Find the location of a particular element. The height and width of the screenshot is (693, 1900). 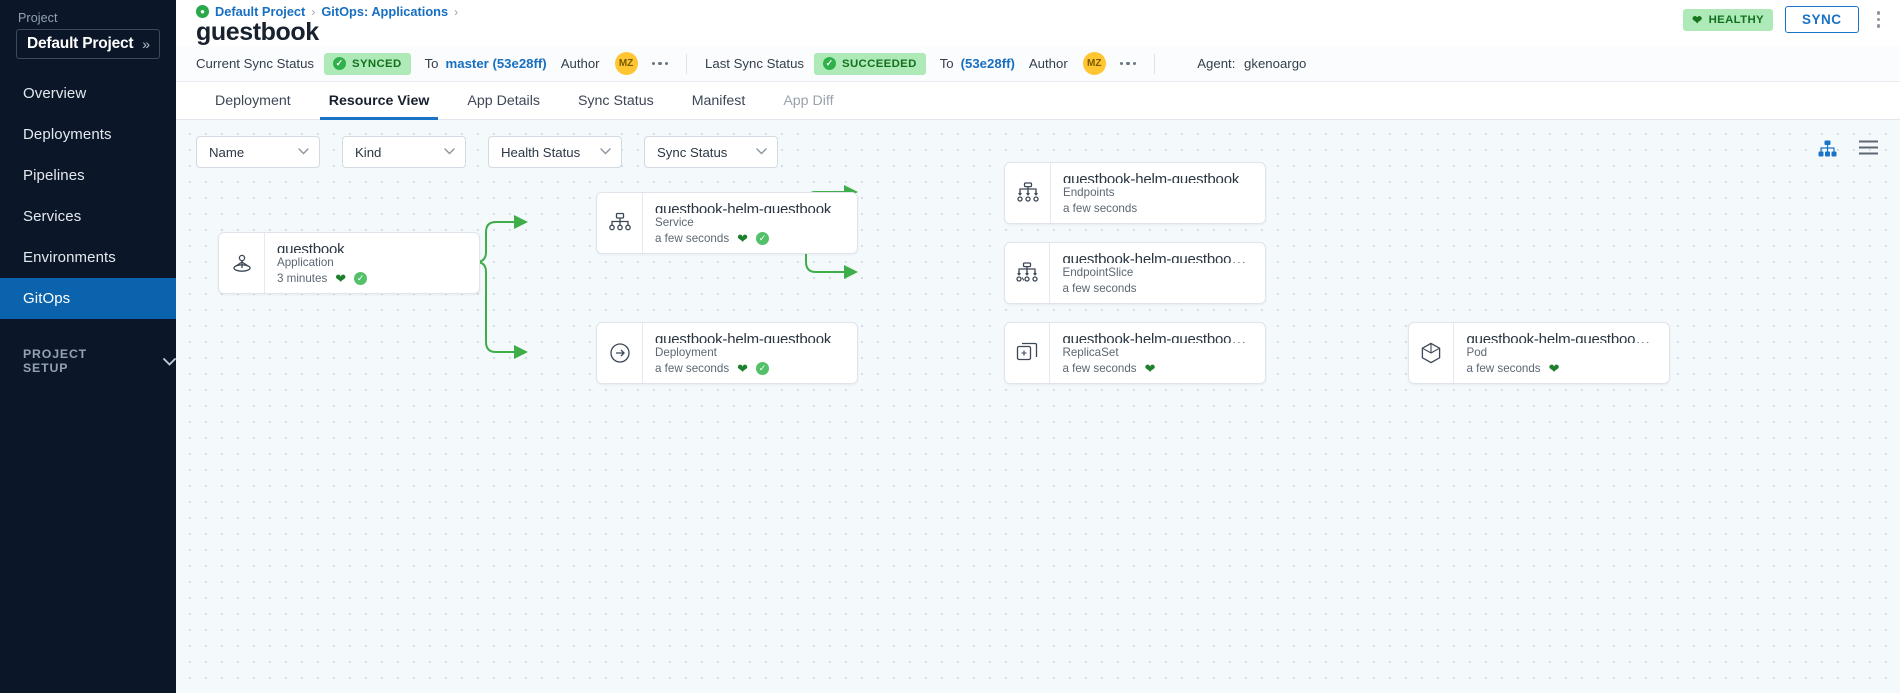

sidebar-project-setup-label: PROJECT SETUP is located at coordinates (55, 361).